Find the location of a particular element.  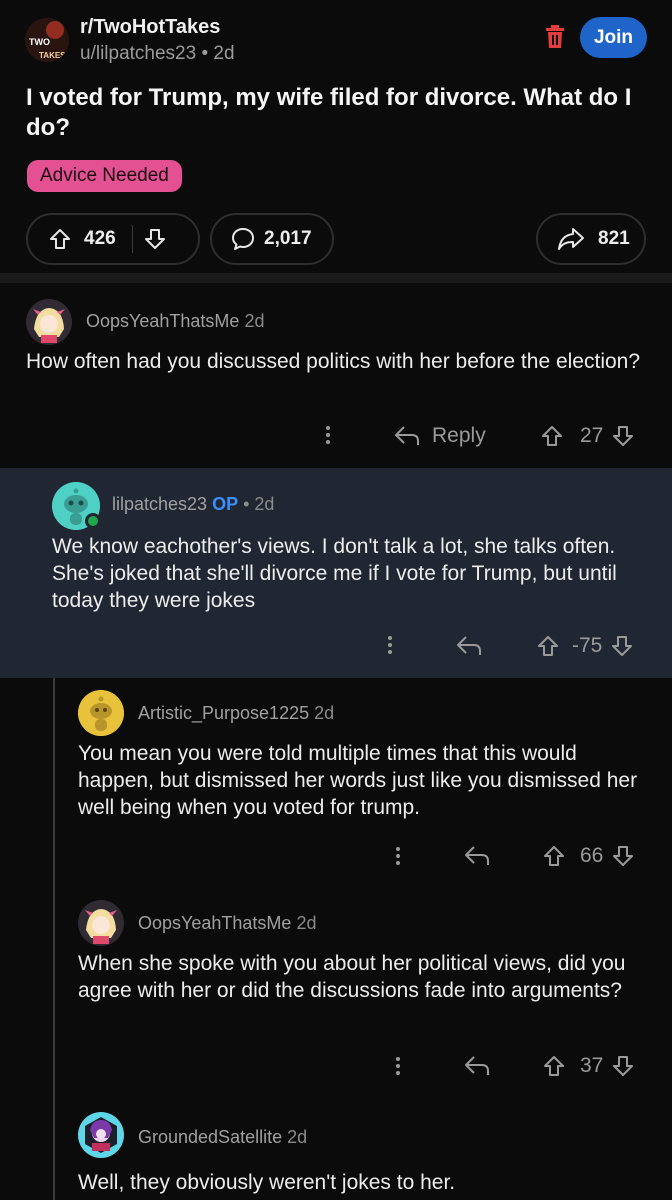

post-meta: u/lilpatches23 • 2d is located at coordinates (157, 54).